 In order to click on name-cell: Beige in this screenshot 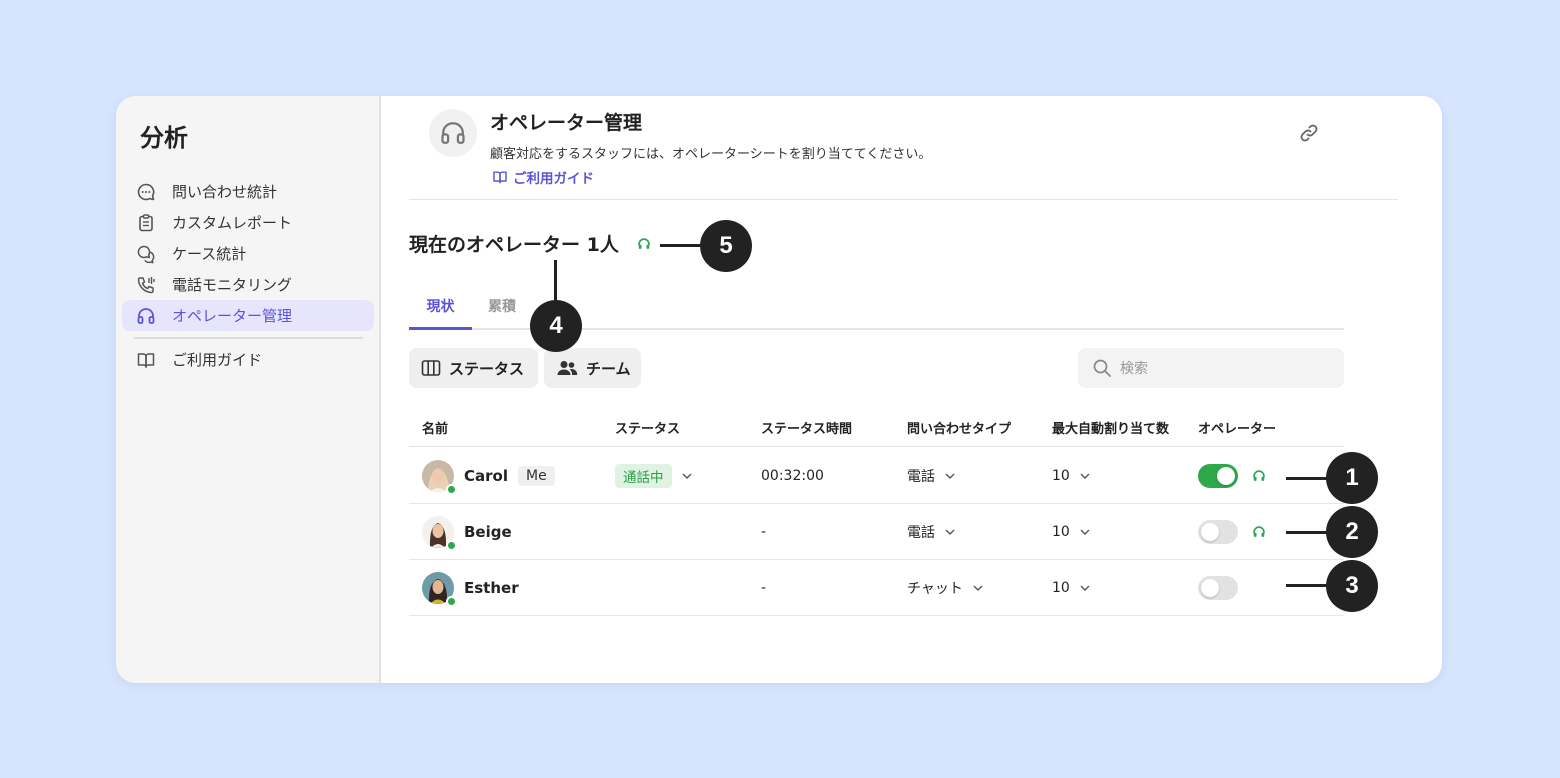, I will do `click(460, 532)`.